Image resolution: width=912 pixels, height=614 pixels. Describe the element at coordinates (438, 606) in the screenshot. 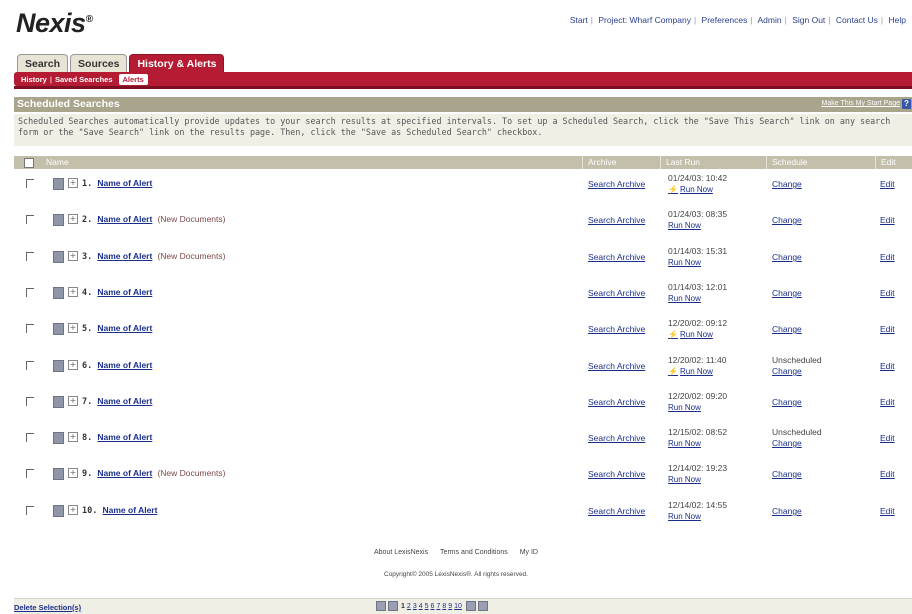

I see `page-link: 7` at that location.